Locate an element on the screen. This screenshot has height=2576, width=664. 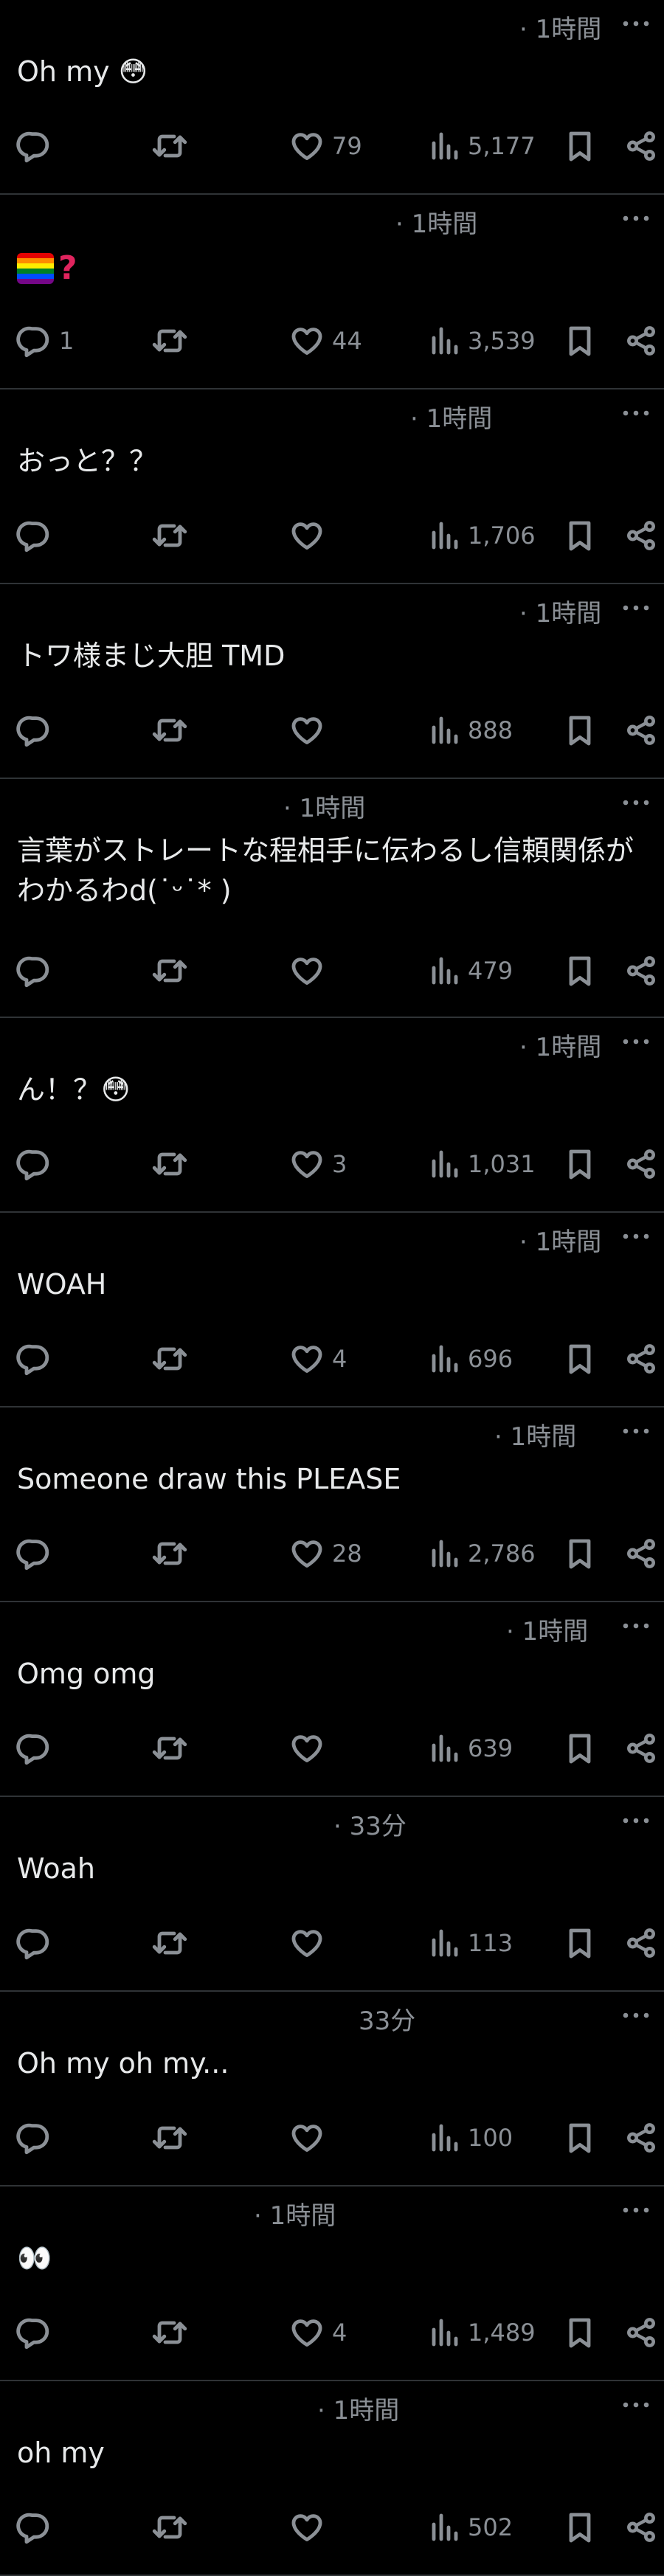
post: · 33分 Woah 113 is located at coordinates (332, 1895).